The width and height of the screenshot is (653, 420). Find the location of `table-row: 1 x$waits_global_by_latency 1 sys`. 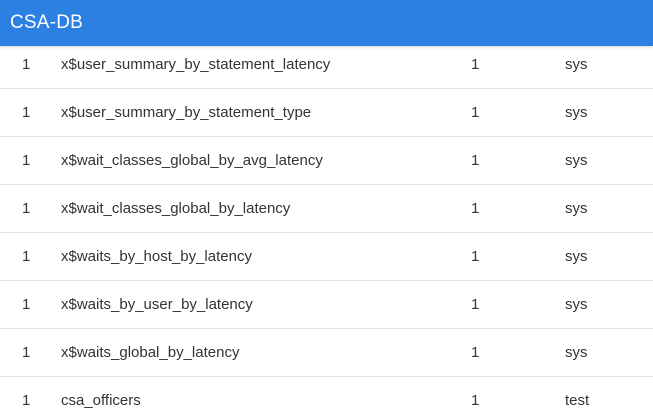

table-row: 1 x$waits_global_by_latency 1 sys is located at coordinates (326, 353).